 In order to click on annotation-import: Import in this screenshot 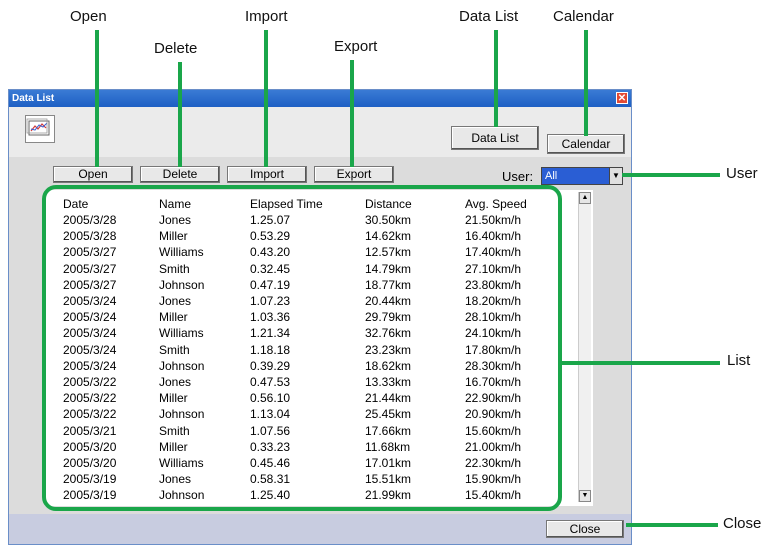, I will do `click(266, 16)`.